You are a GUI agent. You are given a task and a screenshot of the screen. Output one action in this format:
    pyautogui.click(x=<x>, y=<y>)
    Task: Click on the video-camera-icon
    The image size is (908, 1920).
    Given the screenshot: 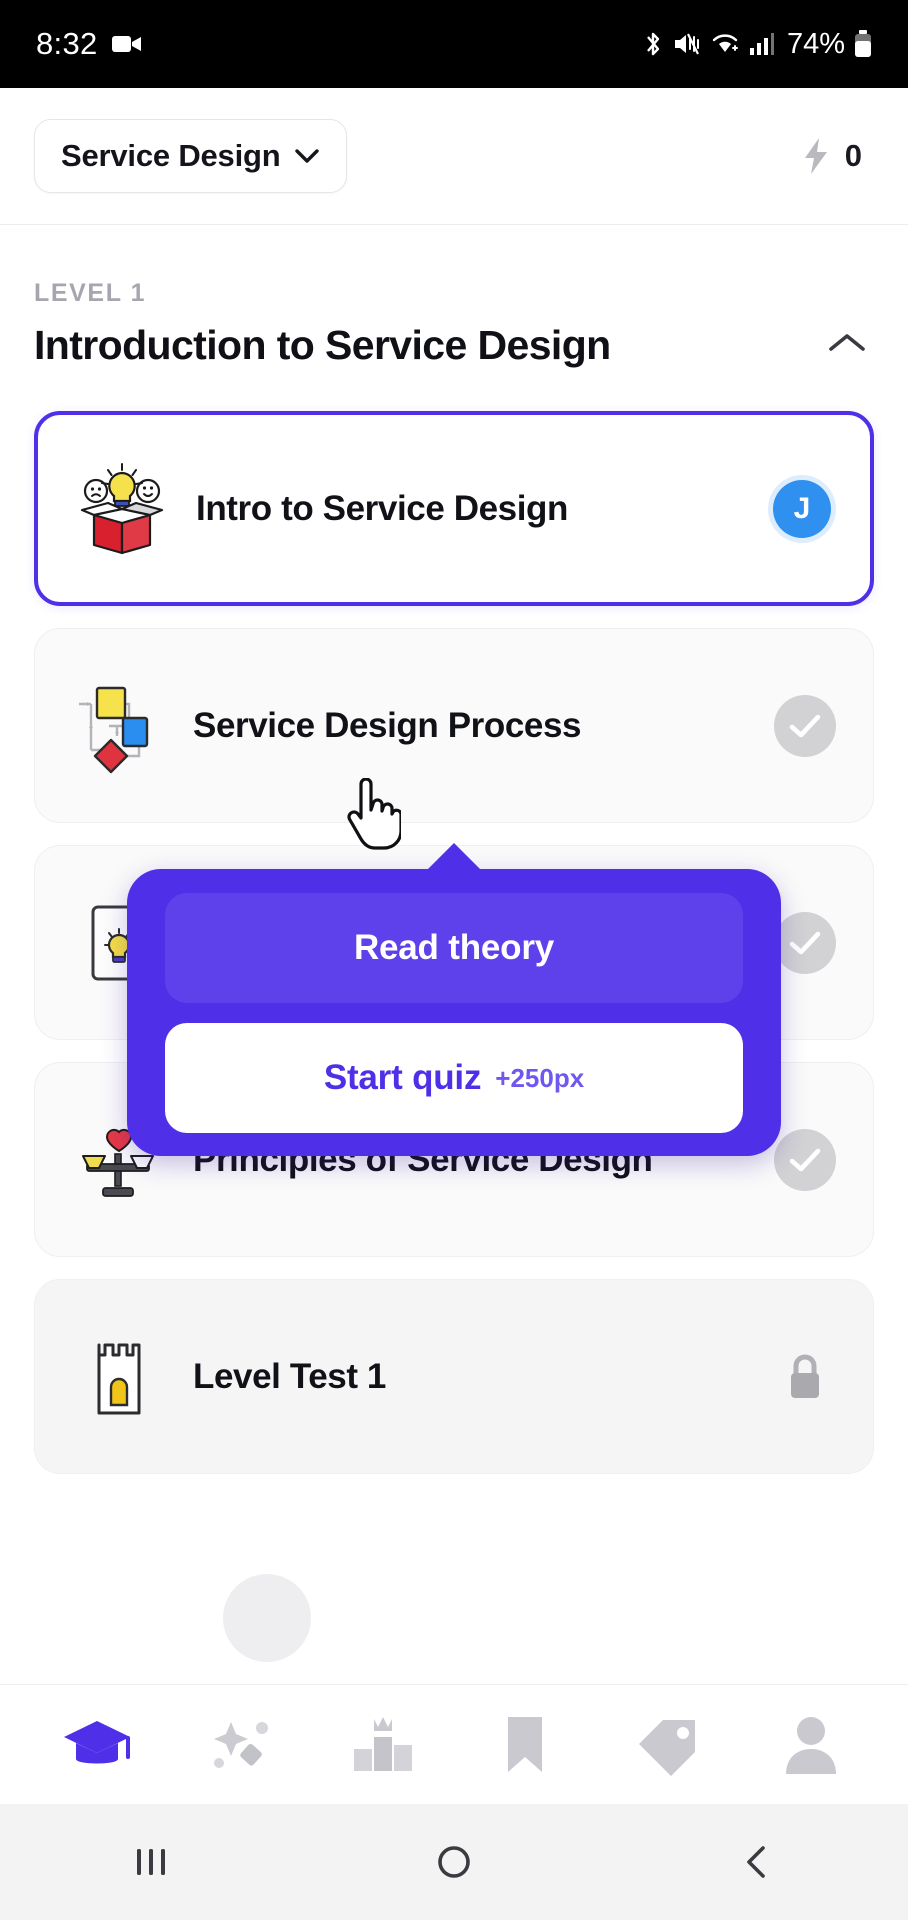 What is the action you would take?
    pyautogui.click(x=126, y=44)
    